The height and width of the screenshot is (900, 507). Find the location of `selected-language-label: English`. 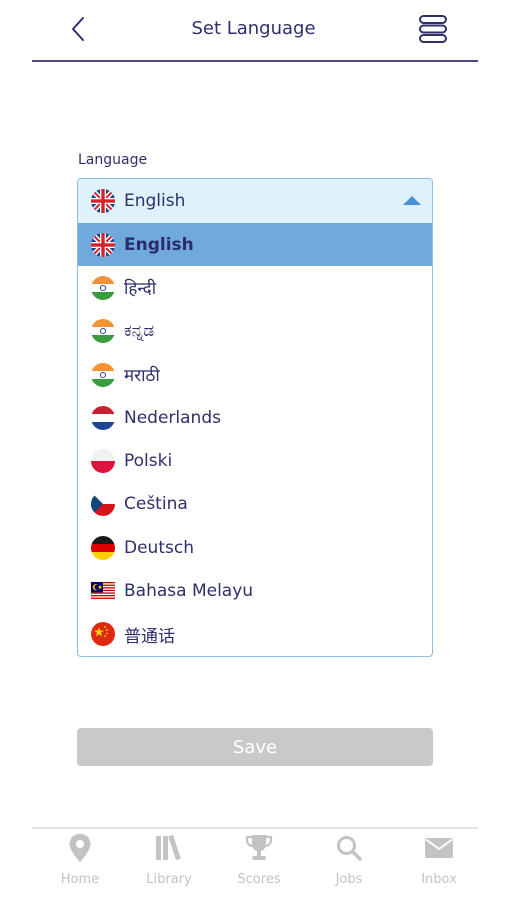

selected-language-label: English is located at coordinates (155, 201).